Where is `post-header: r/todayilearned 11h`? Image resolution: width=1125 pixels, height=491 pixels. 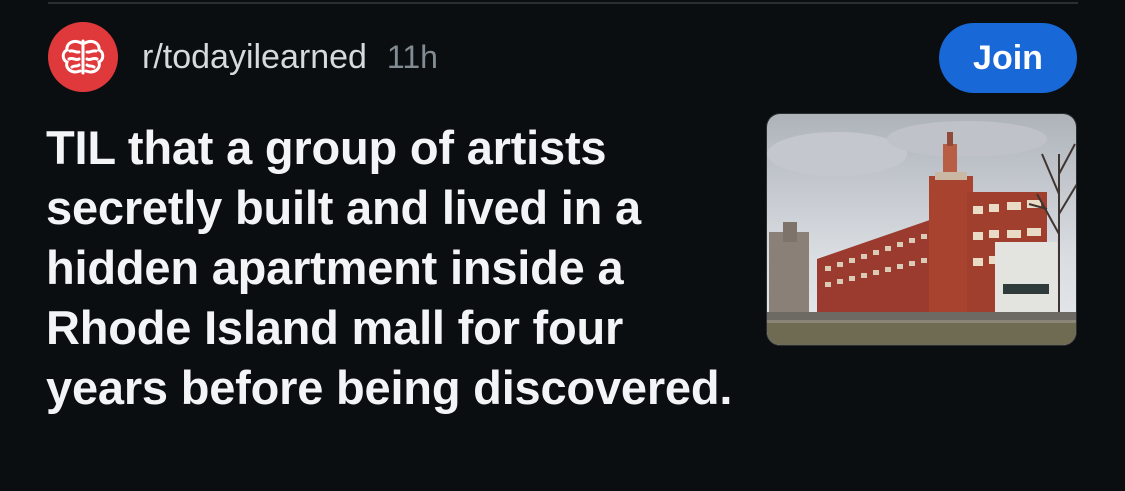 post-header: r/todayilearned 11h is located at coordinates (243, 57).